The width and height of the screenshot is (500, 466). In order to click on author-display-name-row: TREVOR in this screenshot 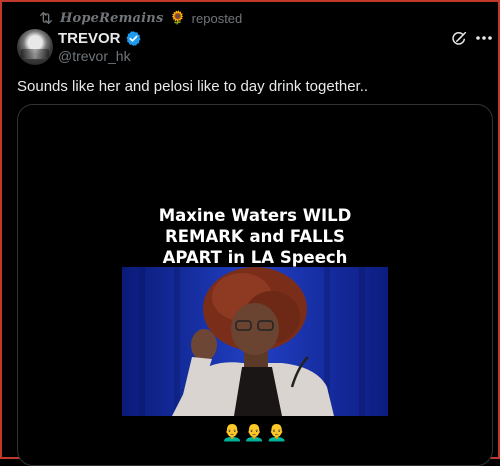, I will do `click(100, 38)`.